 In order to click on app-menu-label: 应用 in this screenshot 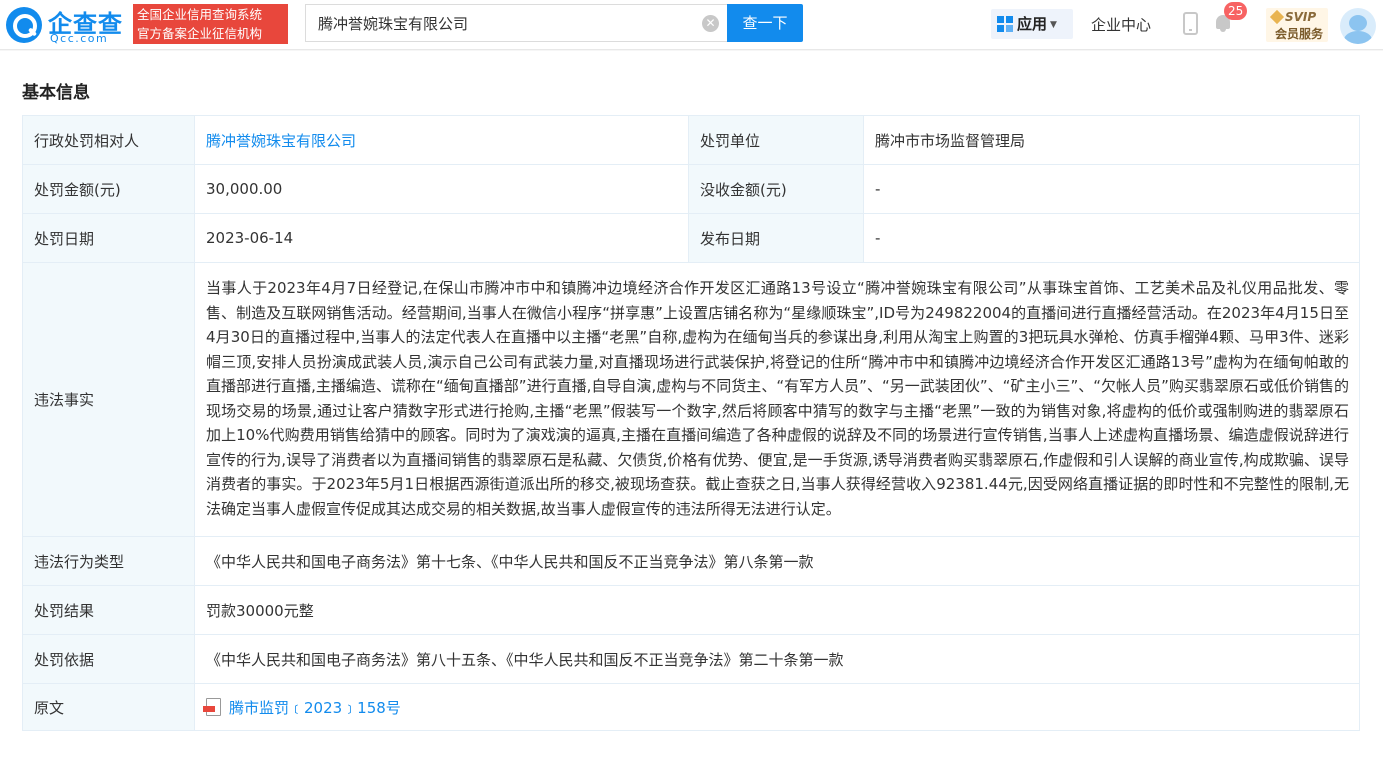, I will do `click(1032, 24)`.